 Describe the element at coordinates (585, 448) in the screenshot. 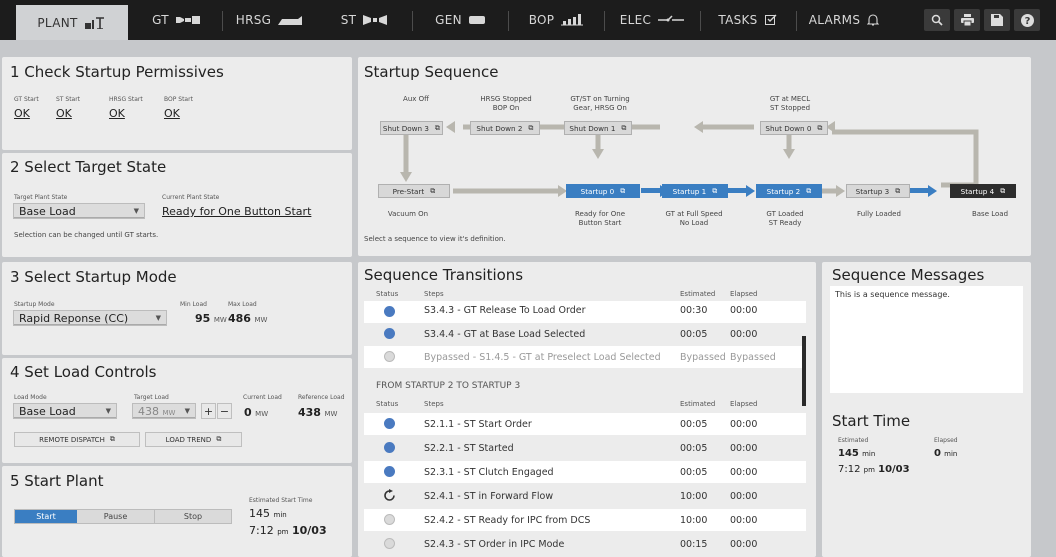

I see `table-row: S2.2.1 - ST Started 00:05 00:00` at that location.